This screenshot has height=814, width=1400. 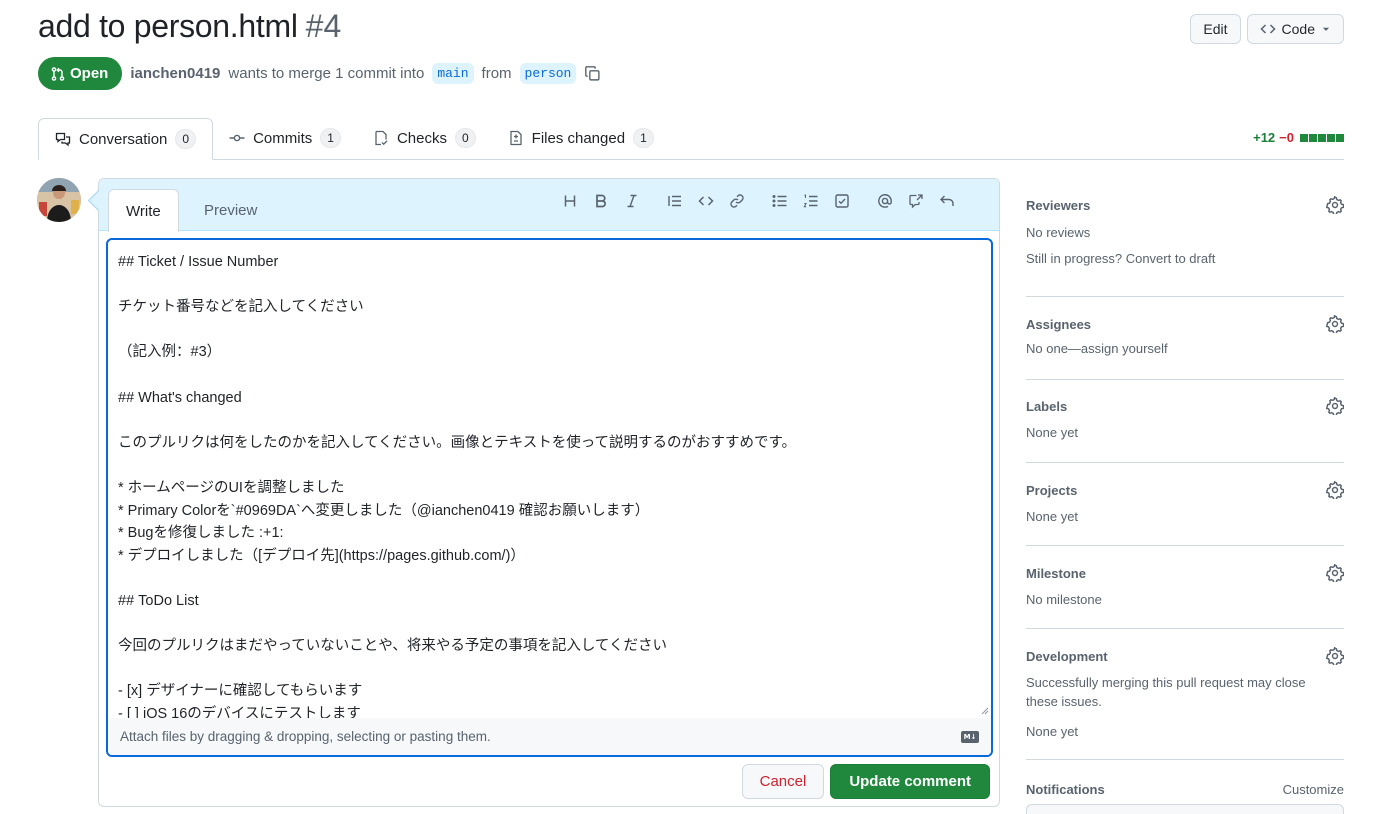 I want to click on diff-blocks, so click(x=1322, y=137).